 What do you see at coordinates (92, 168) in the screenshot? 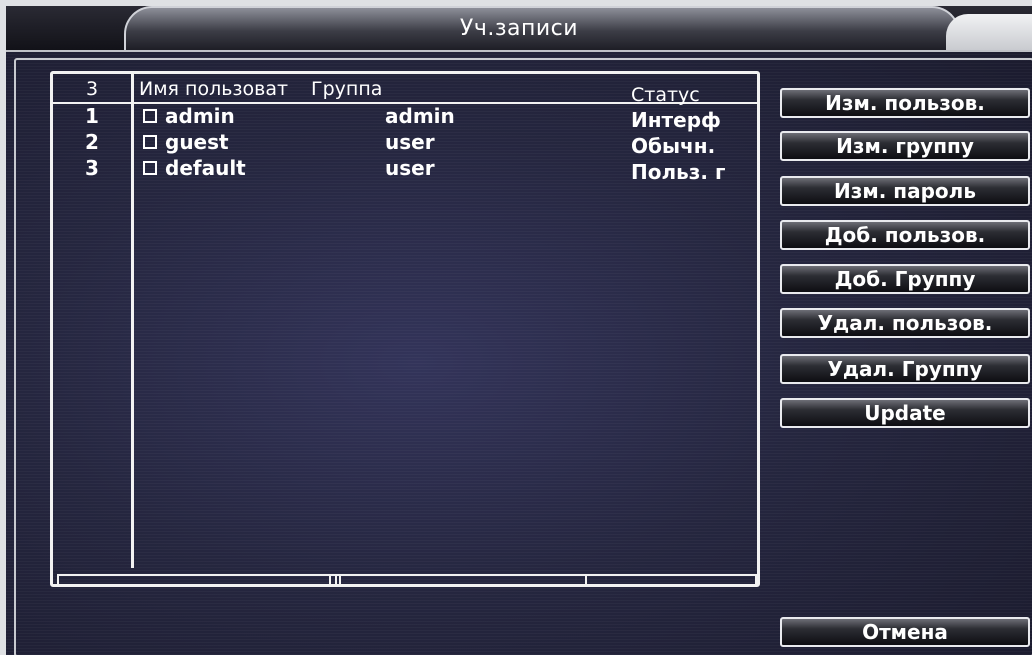
I see `row-number: 3` at bounding box center [92, 168].